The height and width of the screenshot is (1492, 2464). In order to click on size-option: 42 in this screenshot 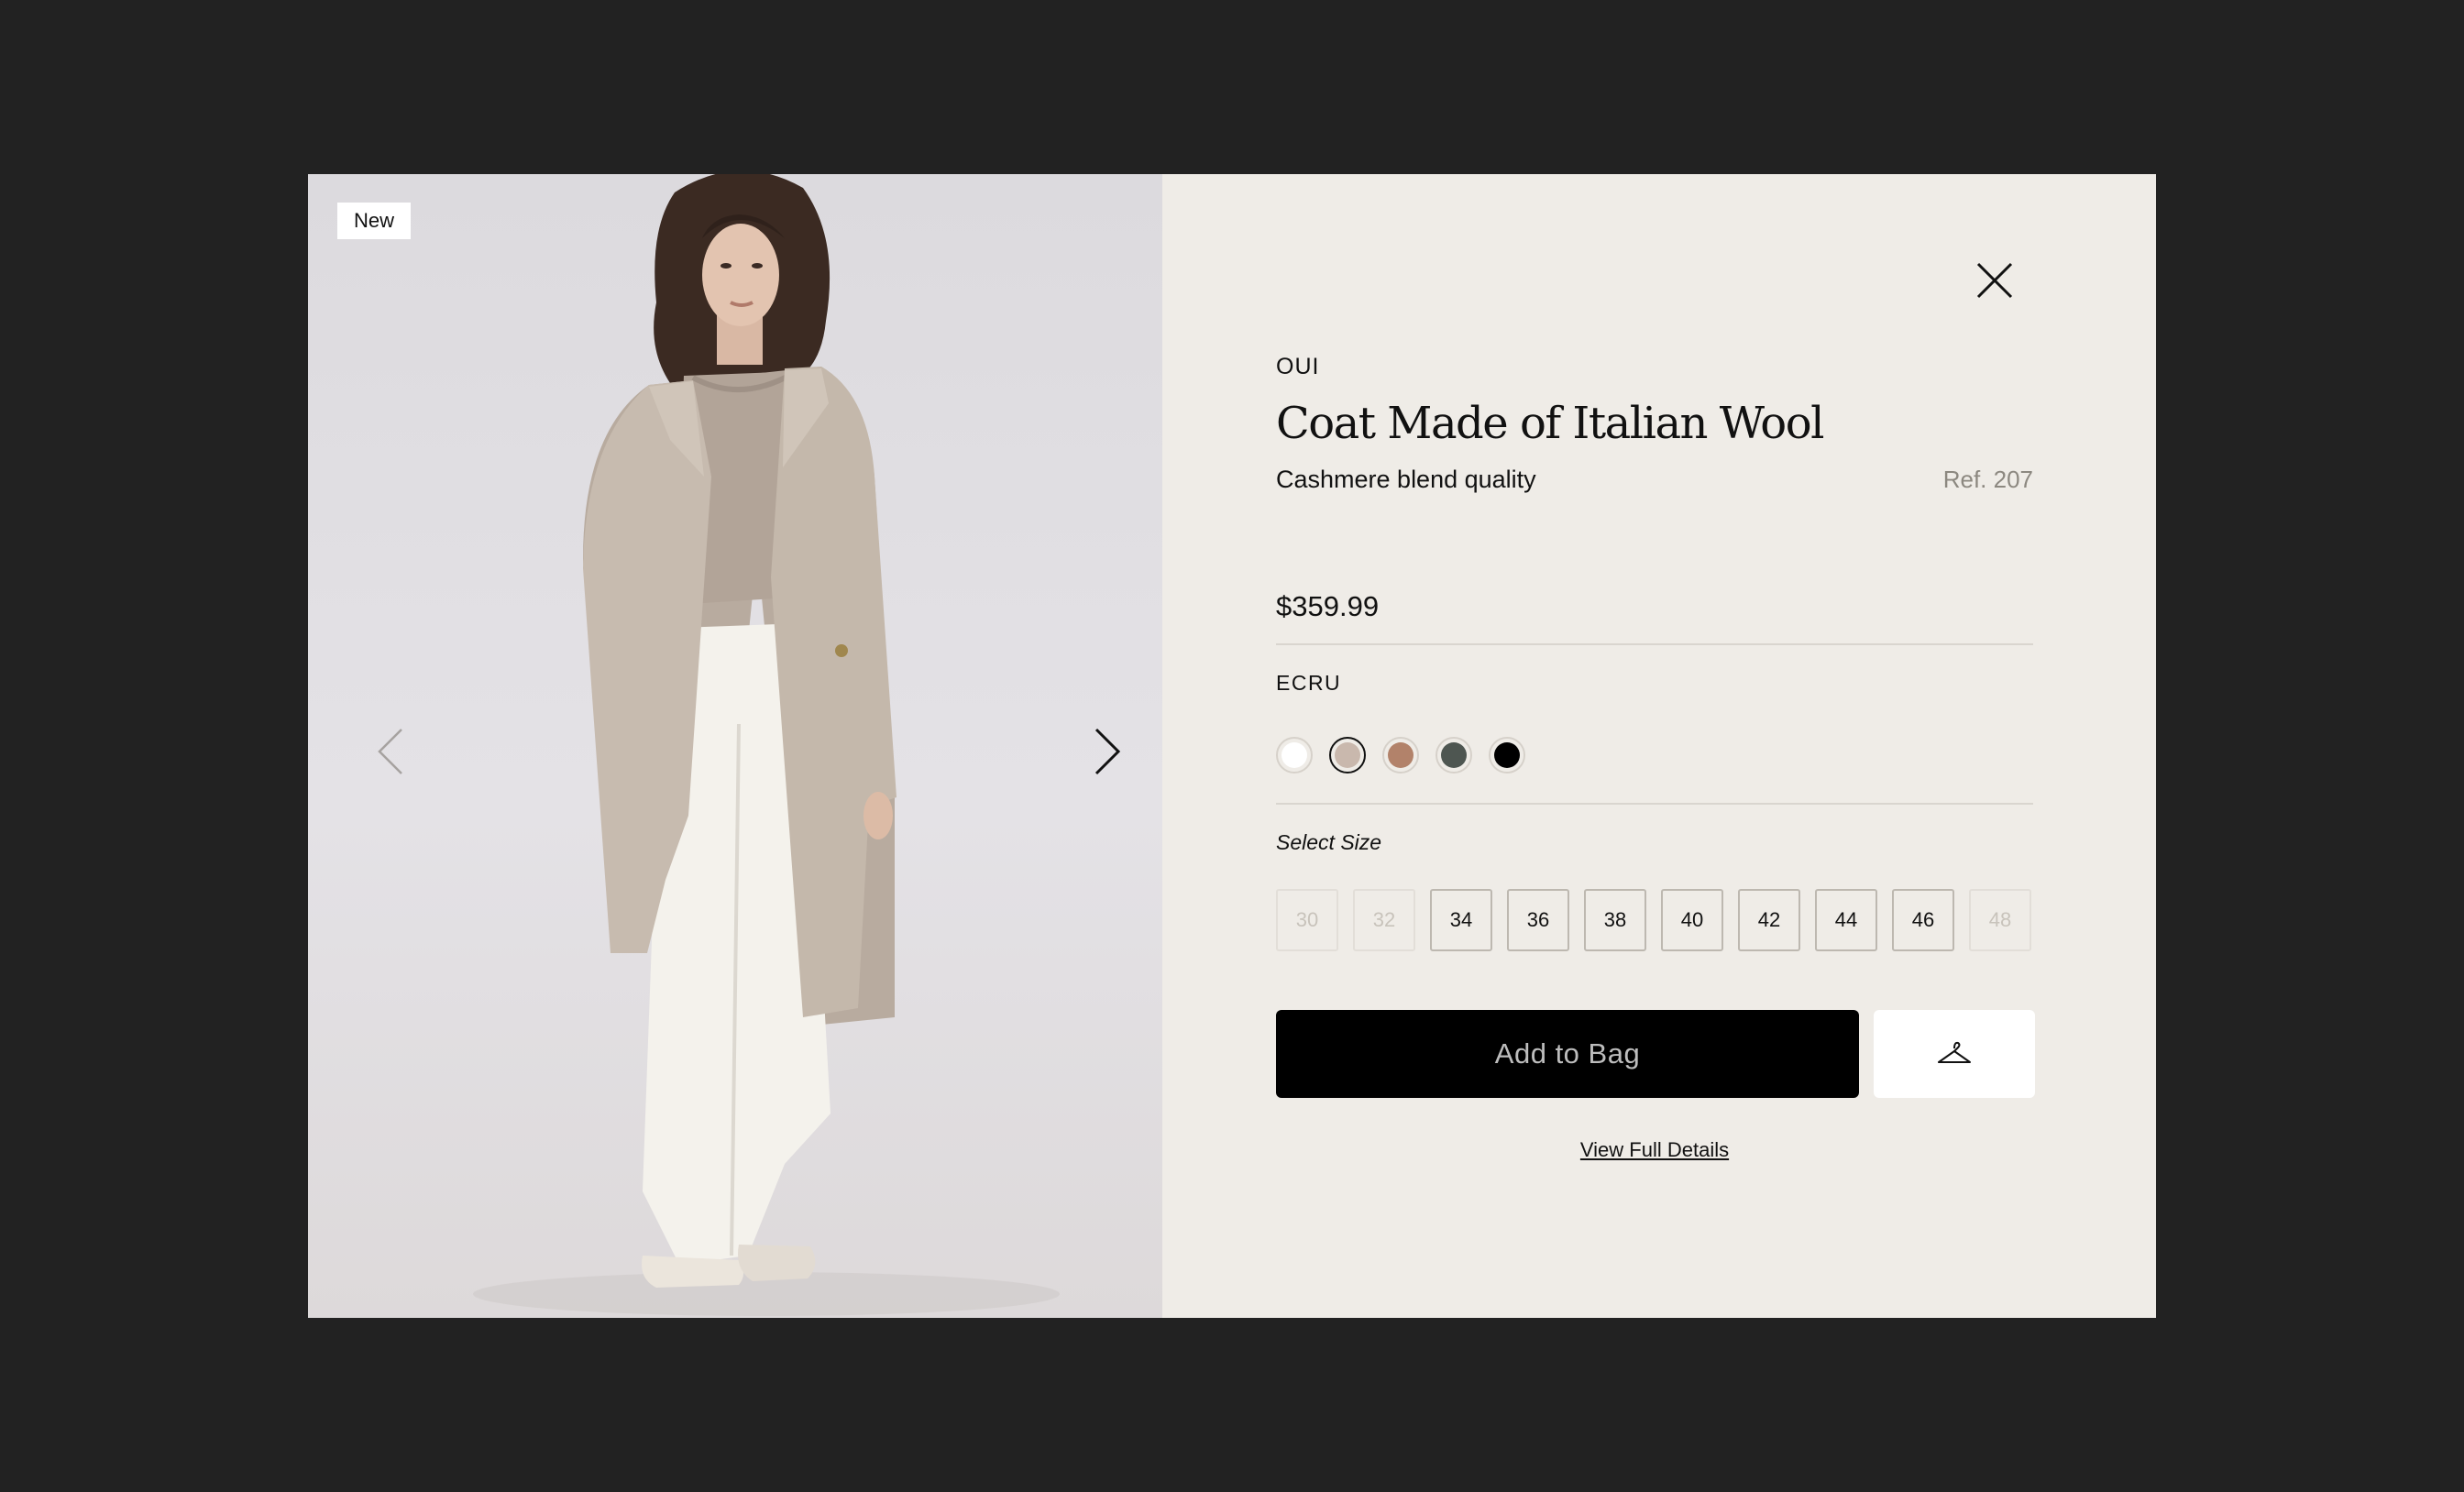, I will do `click(1769, 920)`.